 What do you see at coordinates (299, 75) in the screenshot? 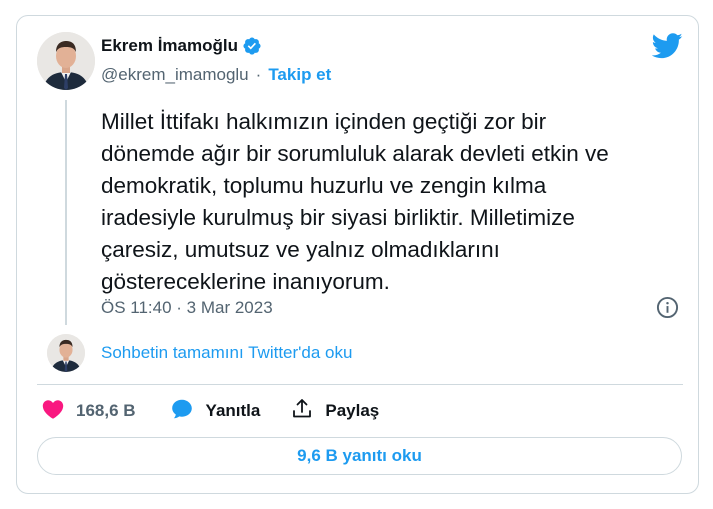
I see `follow-button: Takip et` at bounding box center [299, 75].